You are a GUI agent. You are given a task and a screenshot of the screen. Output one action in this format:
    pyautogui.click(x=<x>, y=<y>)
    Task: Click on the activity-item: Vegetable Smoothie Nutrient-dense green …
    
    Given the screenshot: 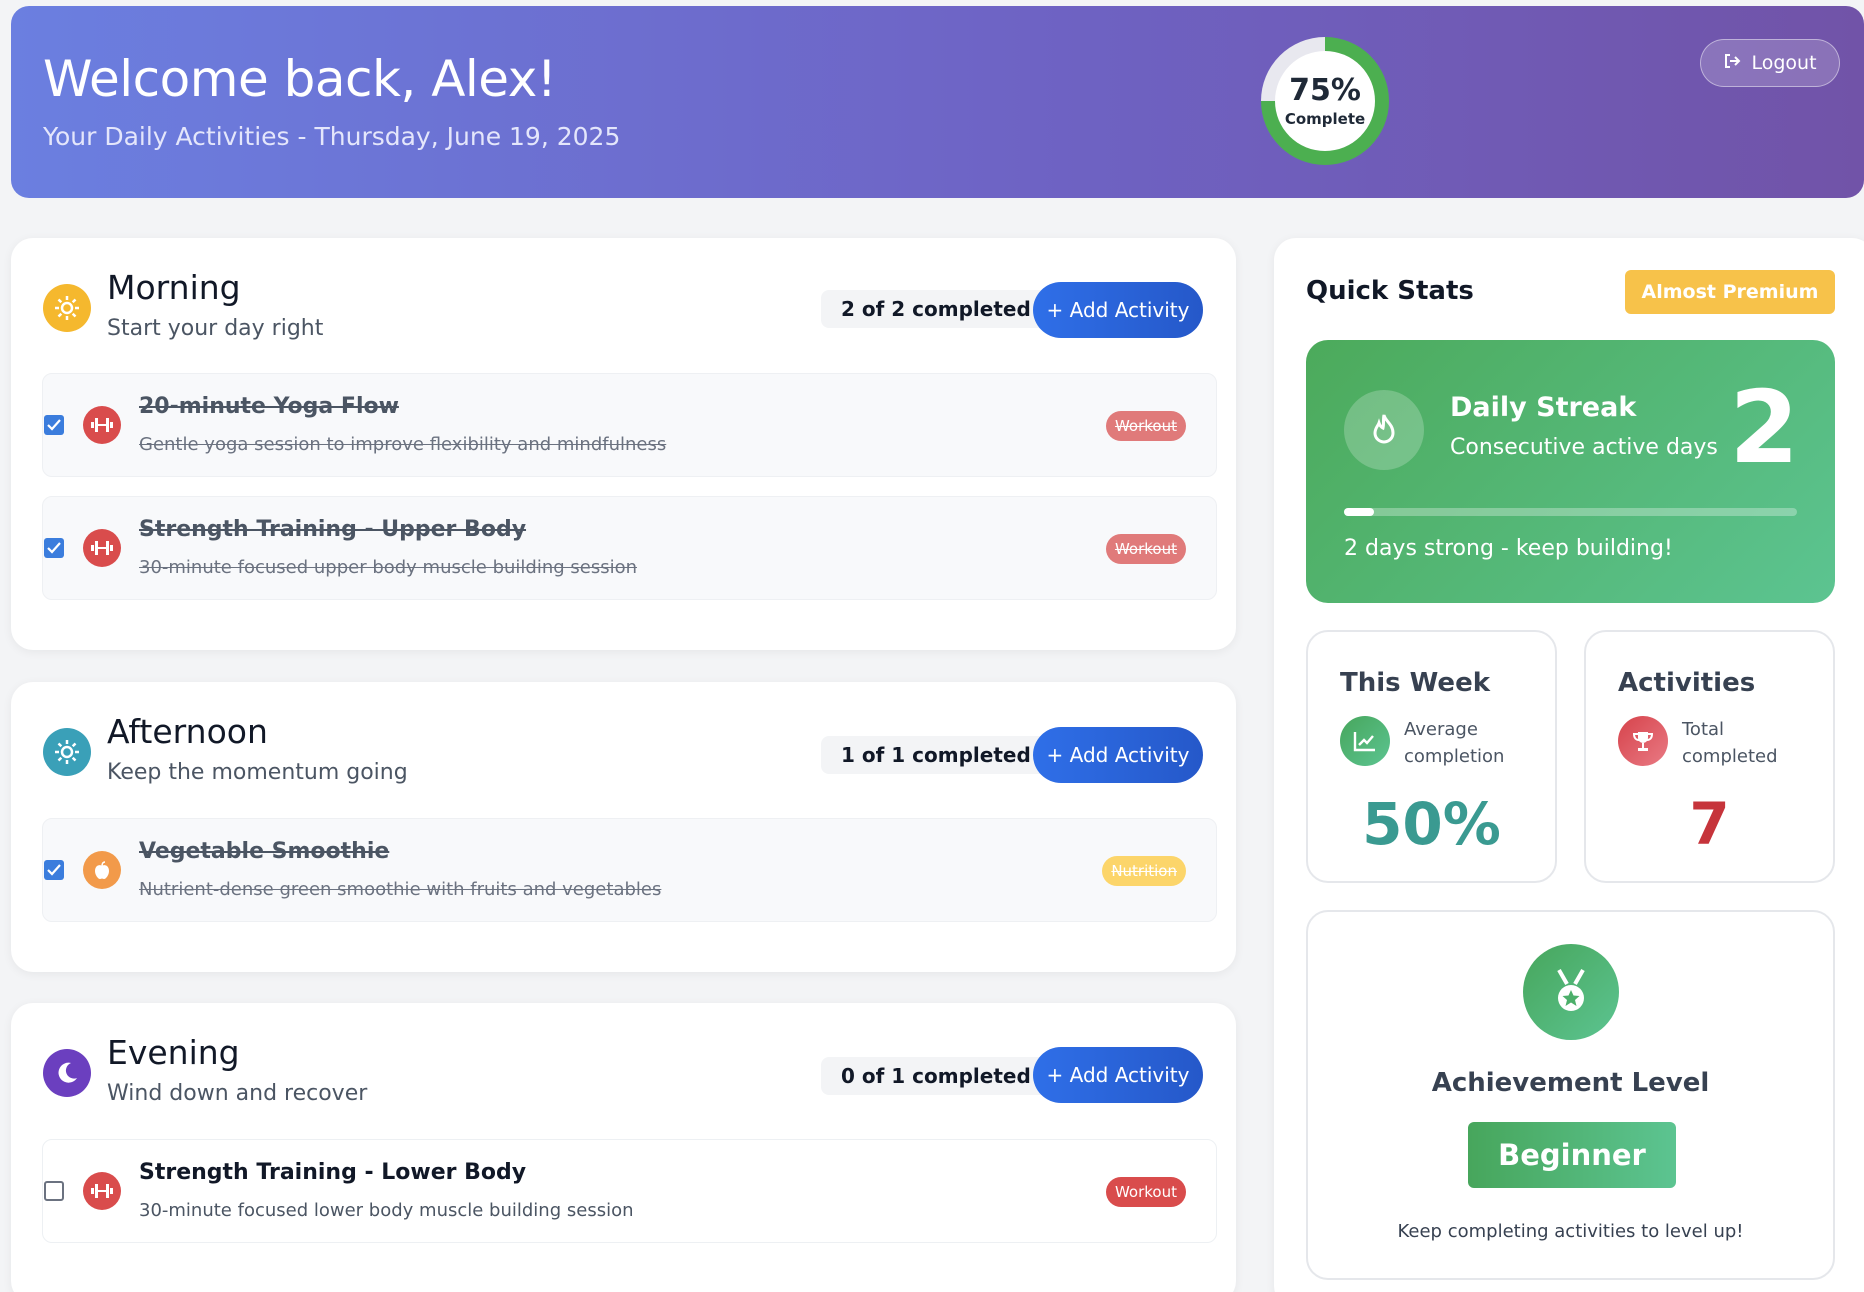 What is the action you would take?
    pyautogui.click(x=629, y=870)
    